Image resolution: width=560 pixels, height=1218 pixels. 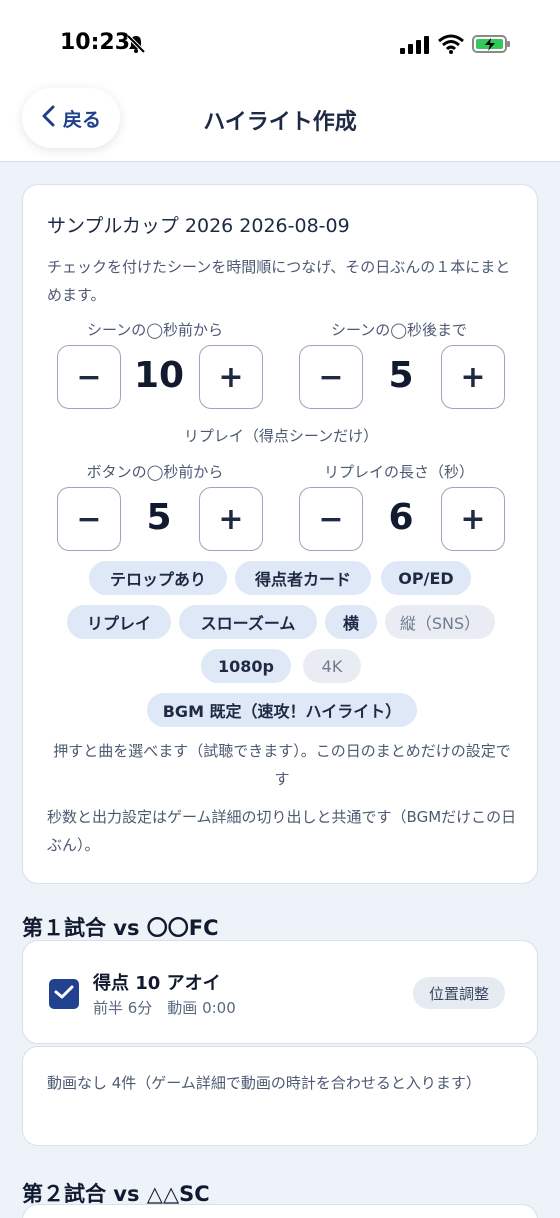 I want to click on signal-icon, so click(x=415, y=47).